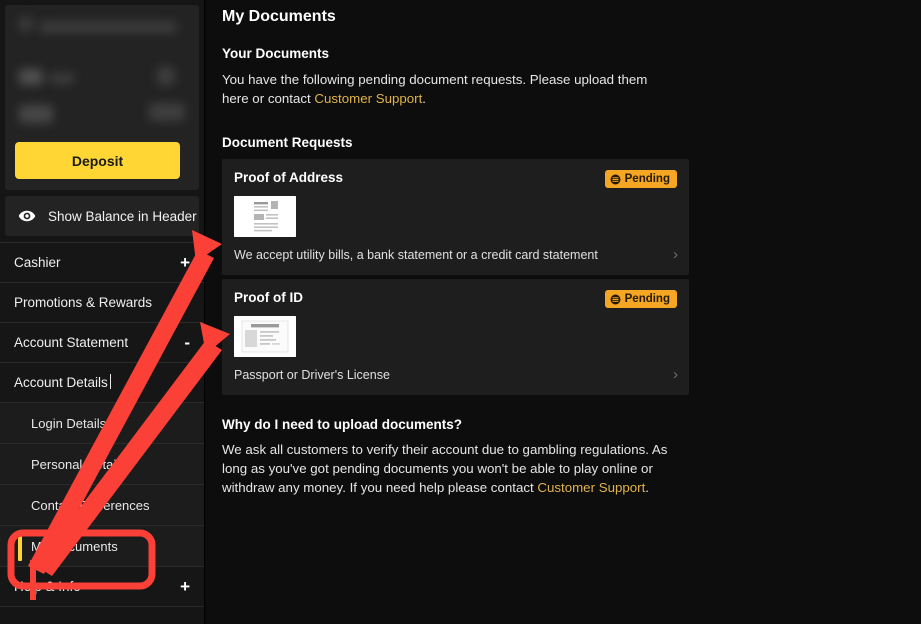 The height and width of the screenshot is (624, 921). Describe the element at coordinates (265, 216) in the screenshot. I see `document-thumbnail` at that location.